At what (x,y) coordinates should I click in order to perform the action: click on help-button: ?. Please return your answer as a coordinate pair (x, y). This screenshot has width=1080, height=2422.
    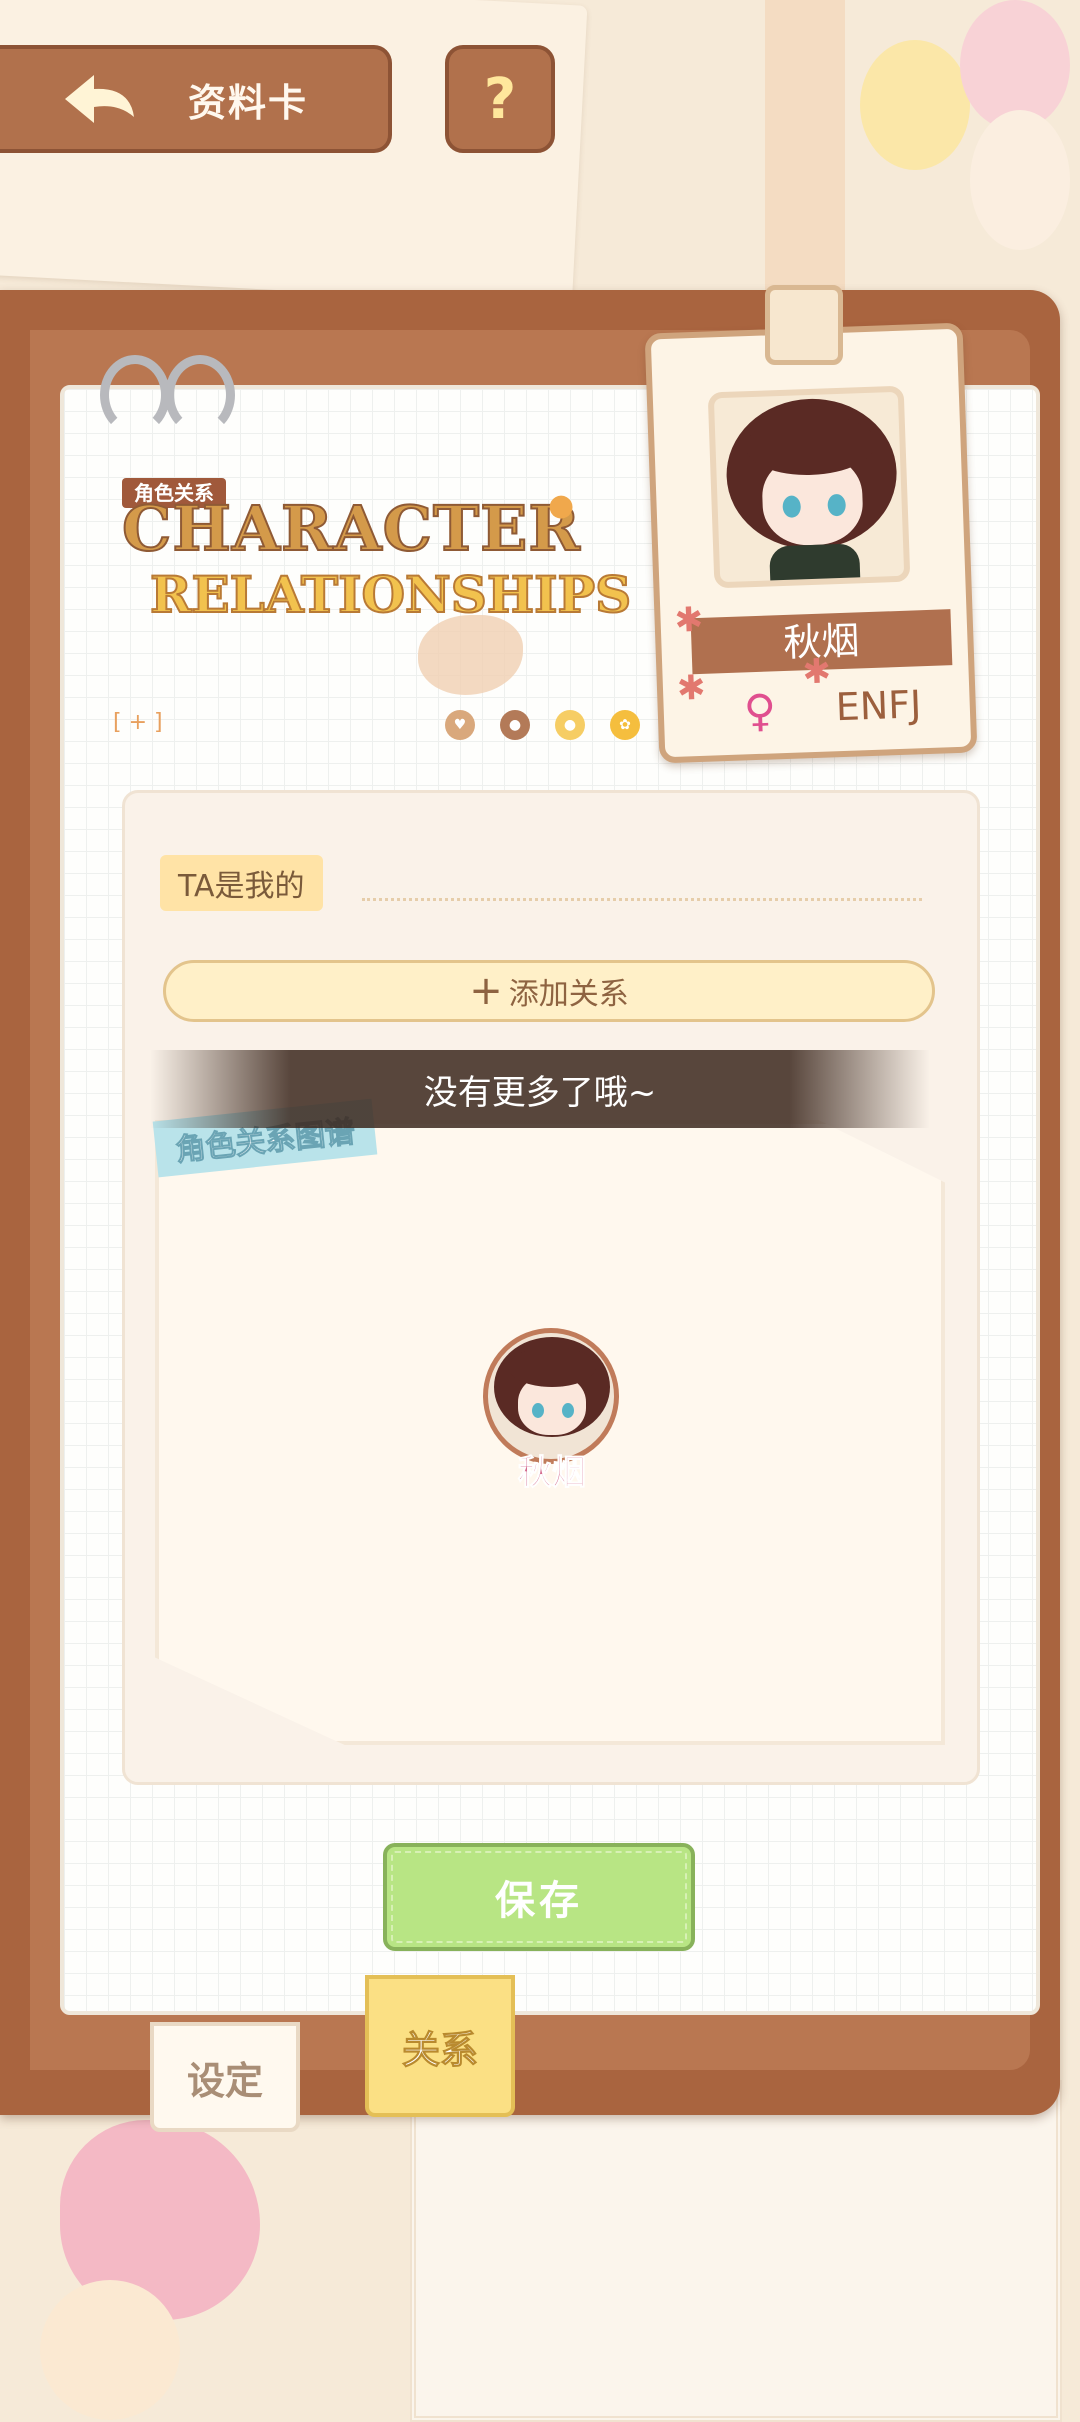
    Looking at the image, I should click on (500, 99).